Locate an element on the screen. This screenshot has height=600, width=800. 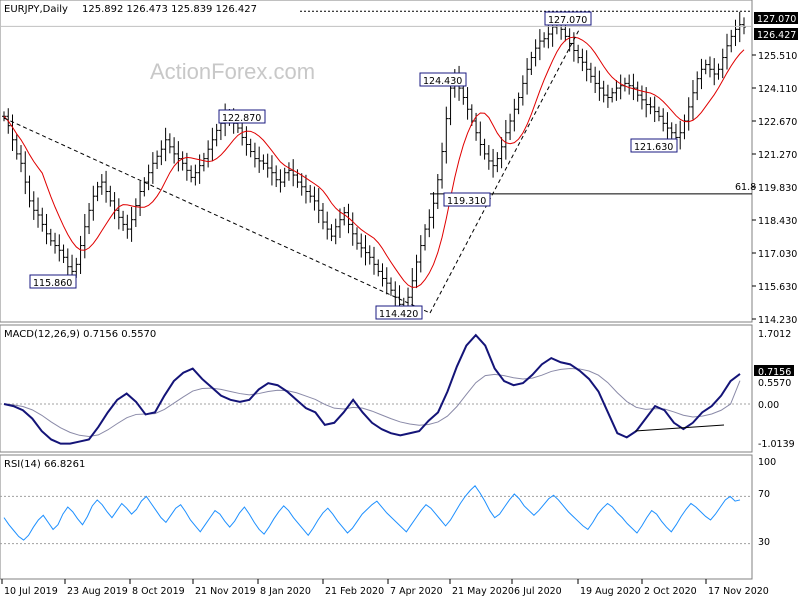
date-axis-label: 23 Aug 2019 is located at coordinates (97, 591).